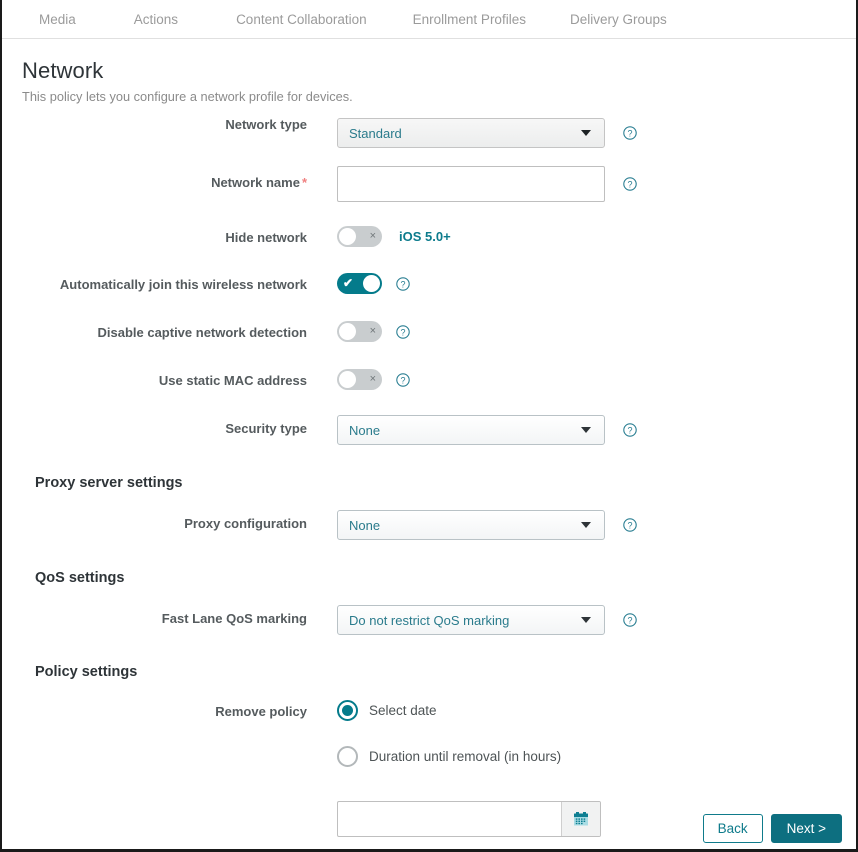 This screenshot has height=852, width=858. Describe the element at coordinates (429, 379) in the screenshot. I see `row-static-mac: Use static MAC address × ?` at that location.